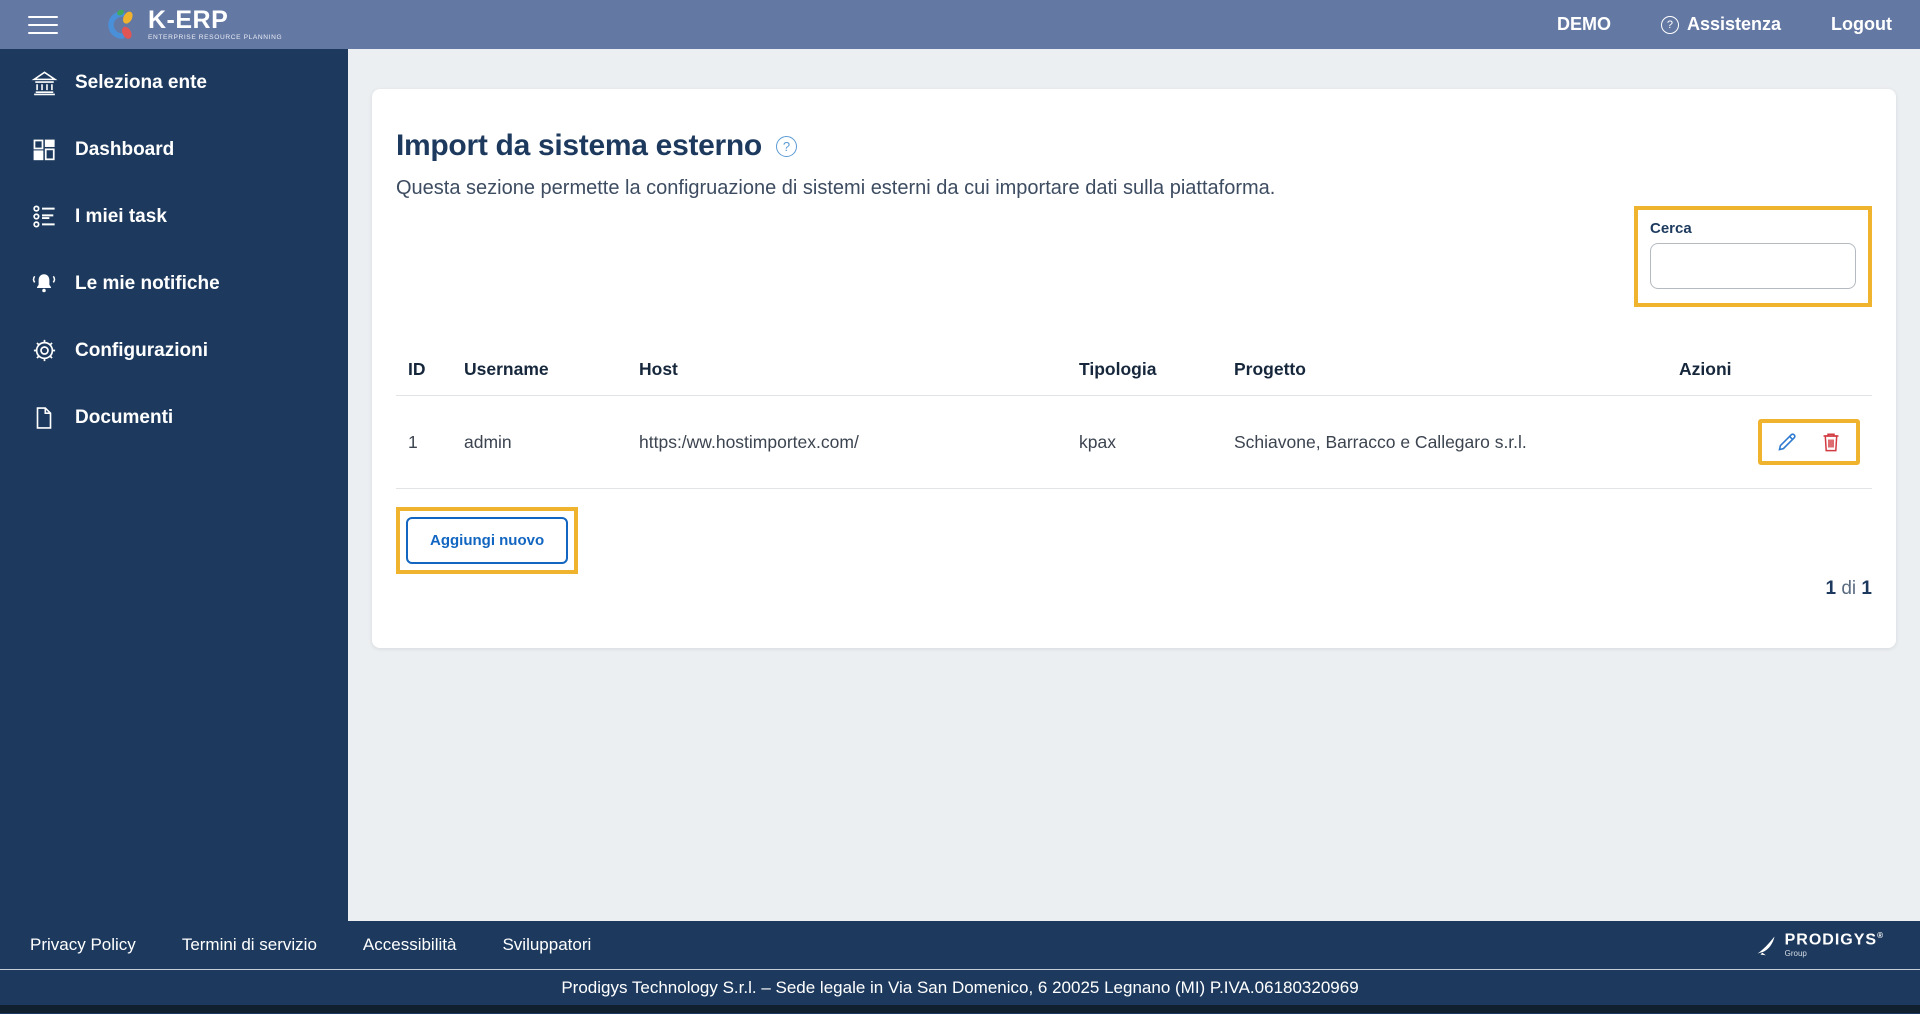 This screenshot has width=1920, height=1014. What do you see at coordinates (44, 351) in the screenshot?
I see `gear-icon` at bounding box center [44, 351].